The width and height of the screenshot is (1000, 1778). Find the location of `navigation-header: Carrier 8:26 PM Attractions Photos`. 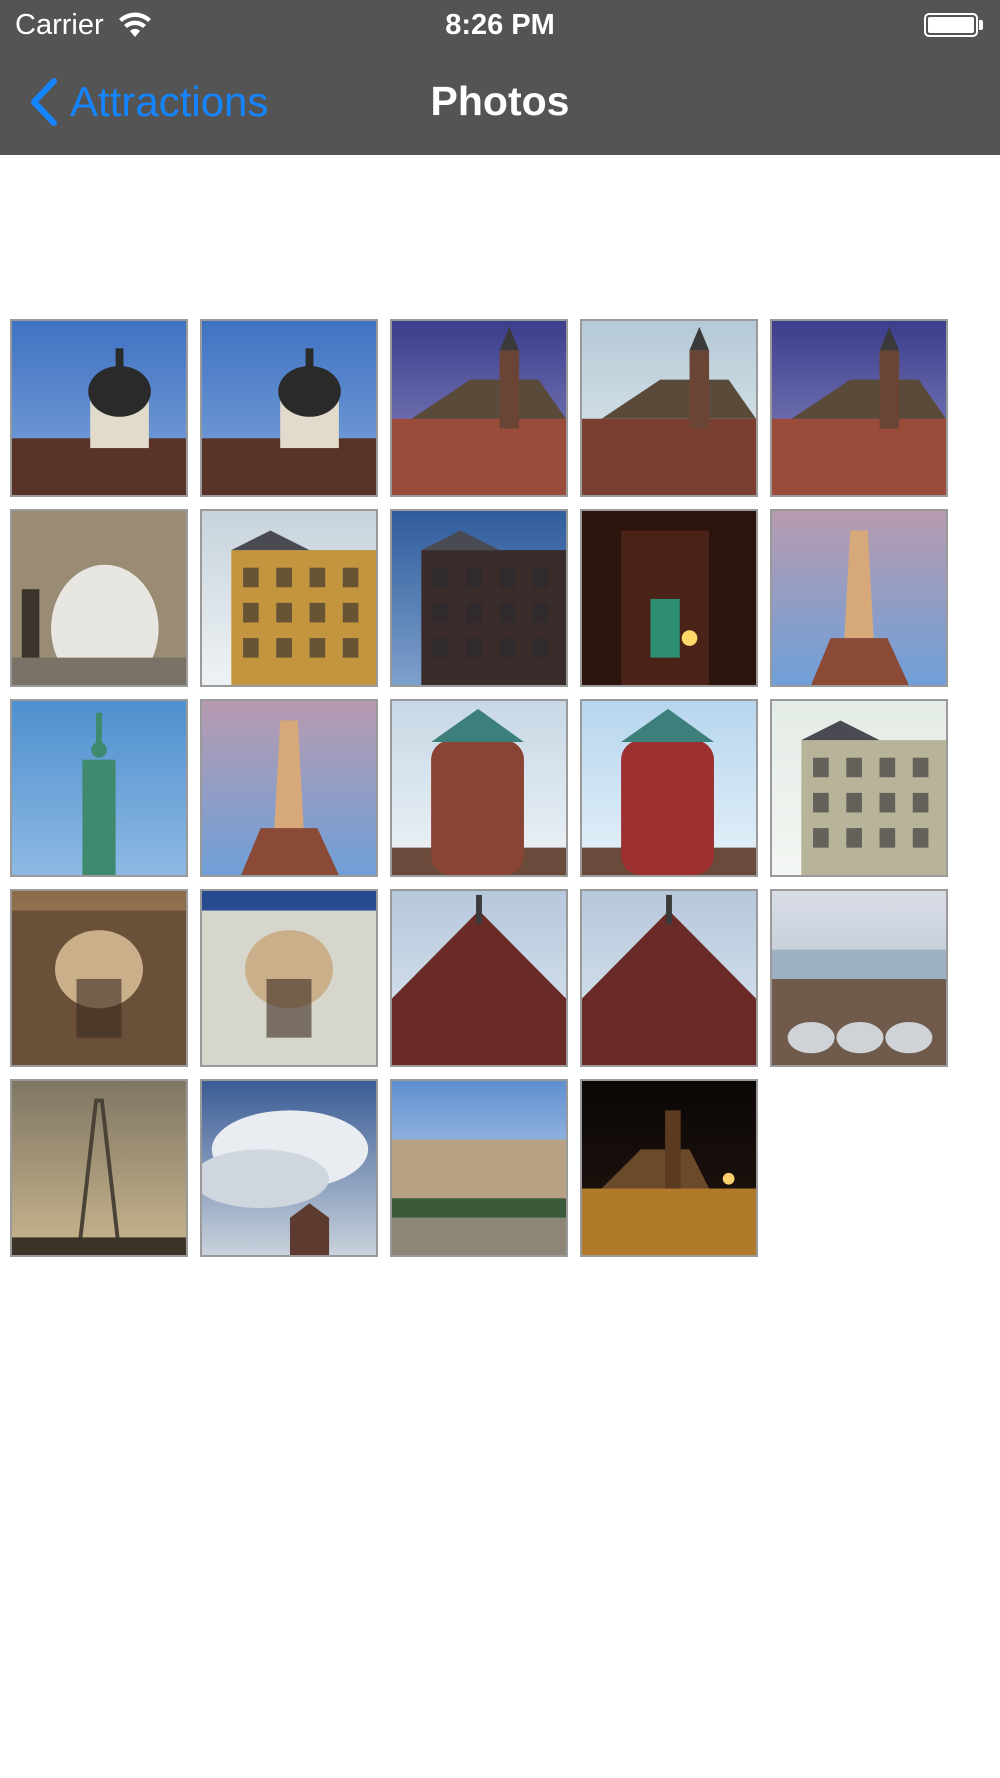

navigation-header: Carrier 8:26 PM Attractions Photos is located at coordinates (500, 77).